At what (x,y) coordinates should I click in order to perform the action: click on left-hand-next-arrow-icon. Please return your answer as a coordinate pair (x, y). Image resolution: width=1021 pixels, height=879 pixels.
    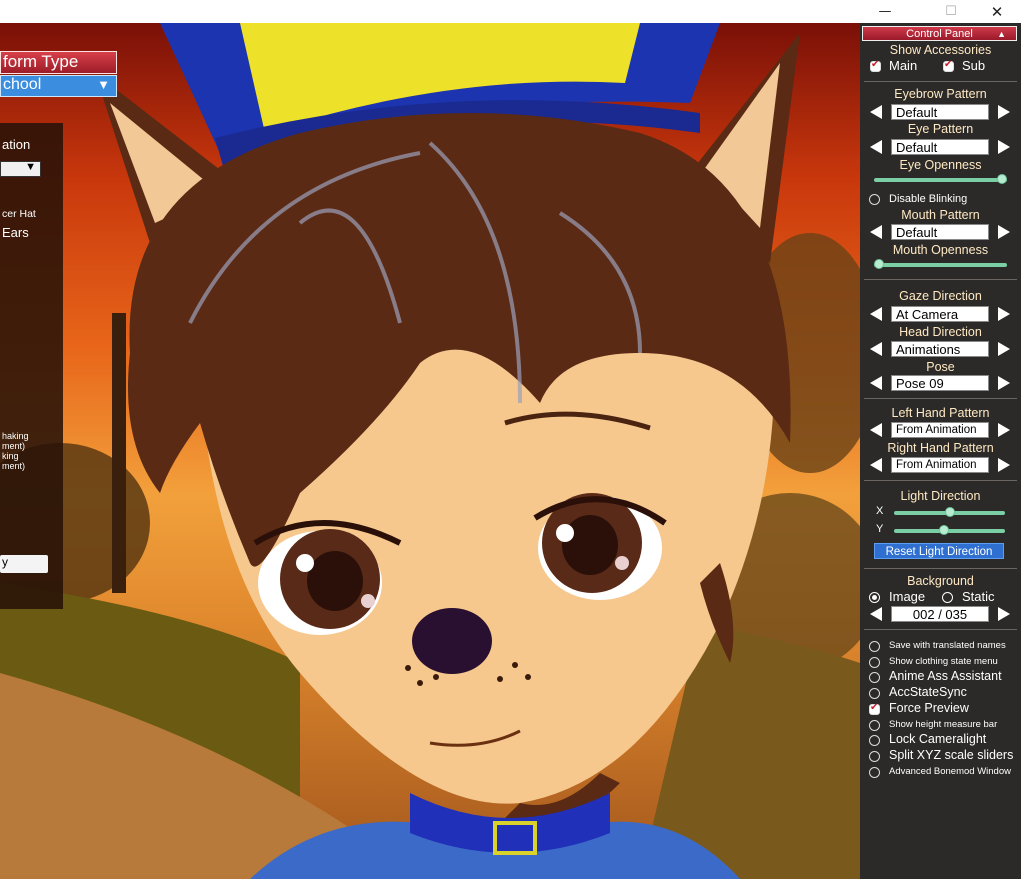
    Looking at the image, I should click on (1004, 430).